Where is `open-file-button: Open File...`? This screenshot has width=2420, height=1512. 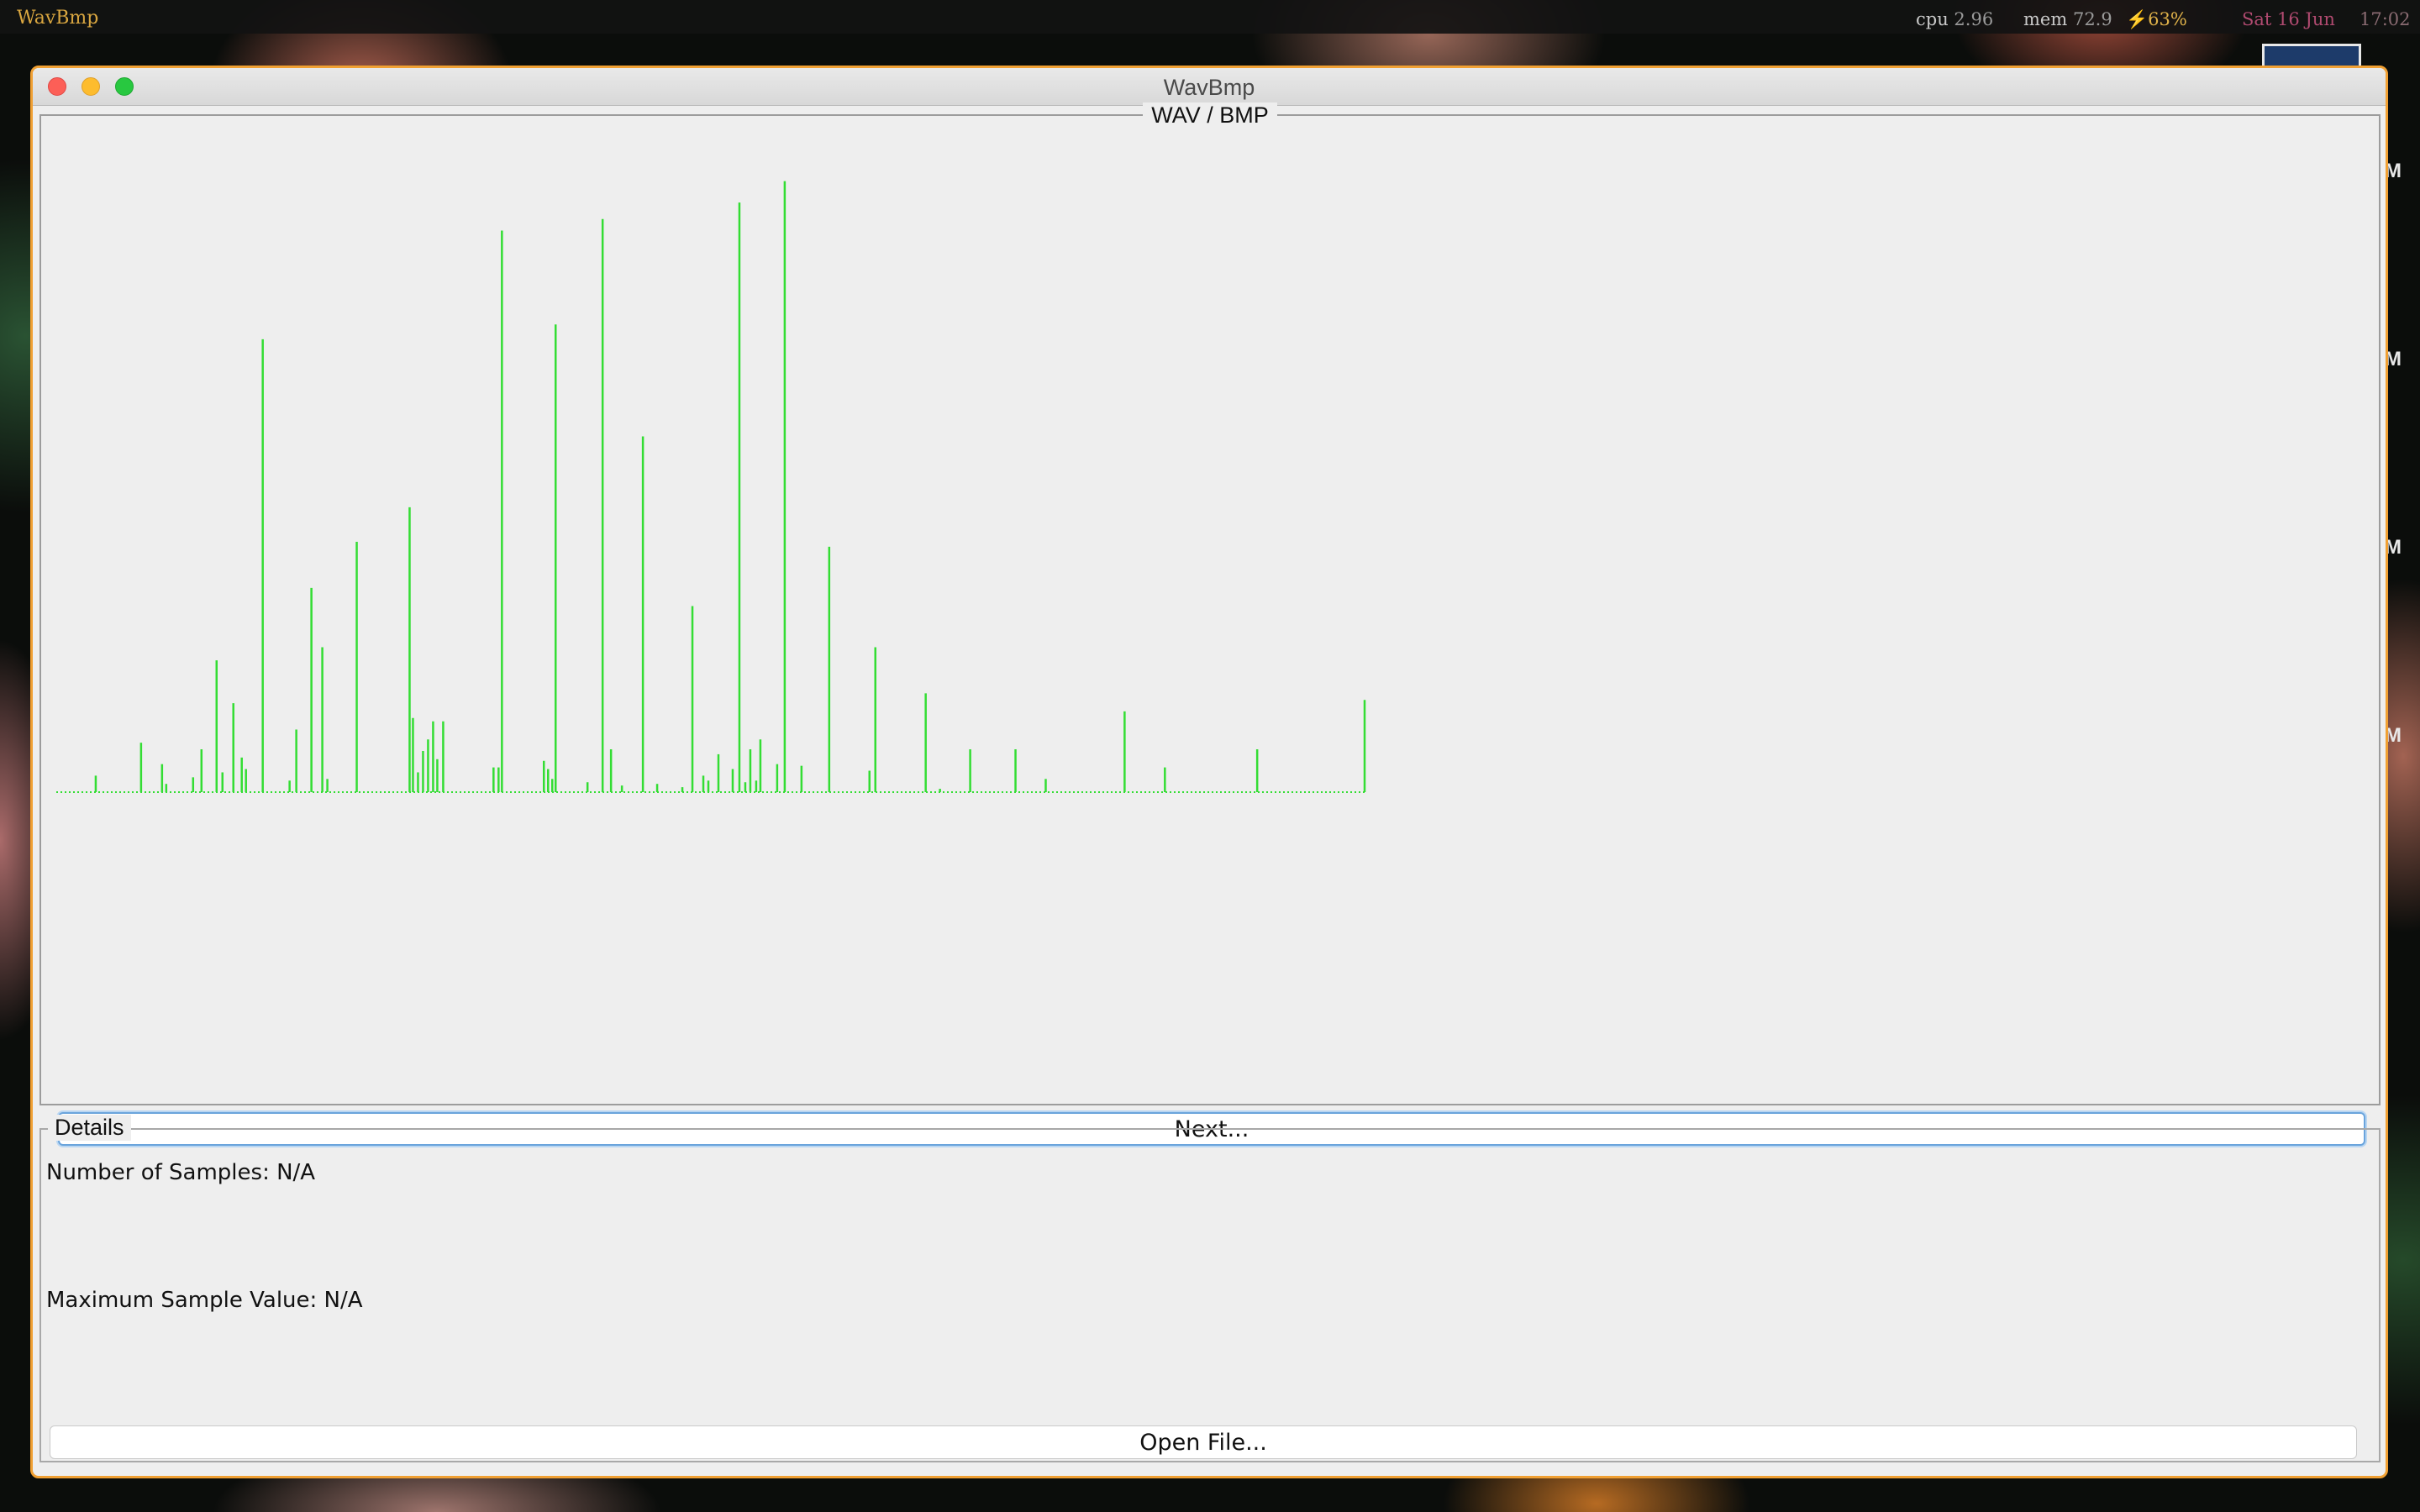 open-file-button: Open File... is located at coordinates (1203, 1442).